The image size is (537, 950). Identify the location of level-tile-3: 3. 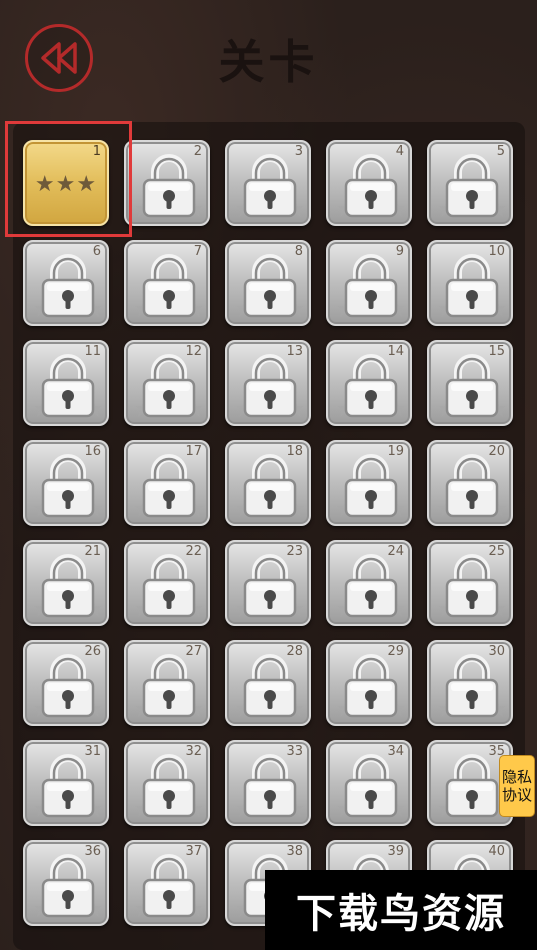
(268, 183).